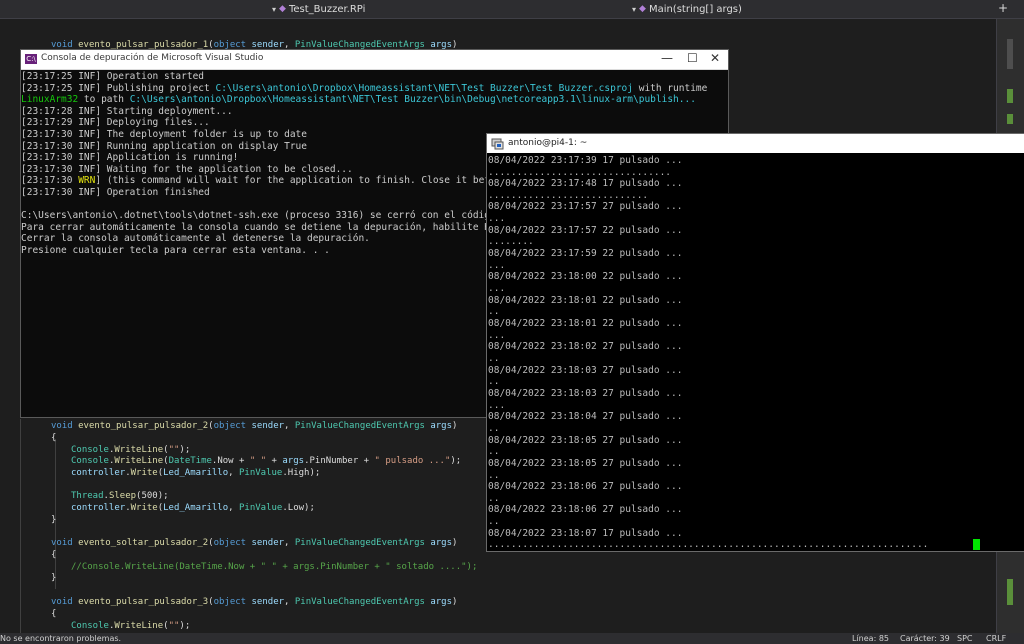 The image size is (1024, 644). I want to click on minimize-button: —, so click(667, 58).